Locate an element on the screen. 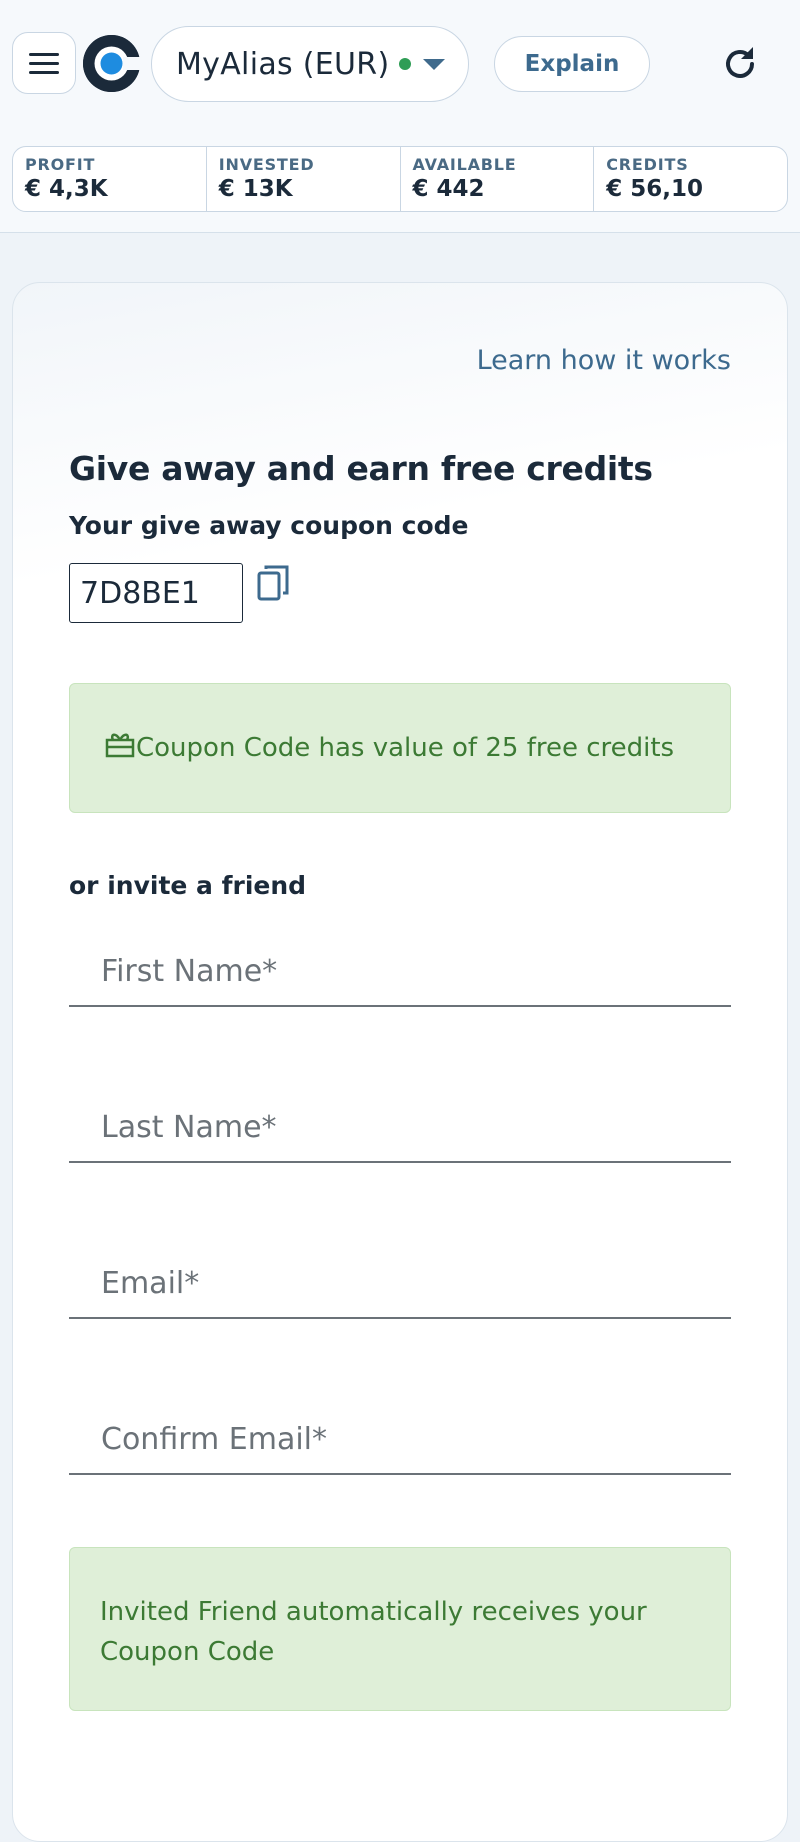 Image resolution: width=800 pixels, height=1842 pixels. coupon-value-alert: Coupon Code has value of 25 free credits is located at coordinates (400, 748).